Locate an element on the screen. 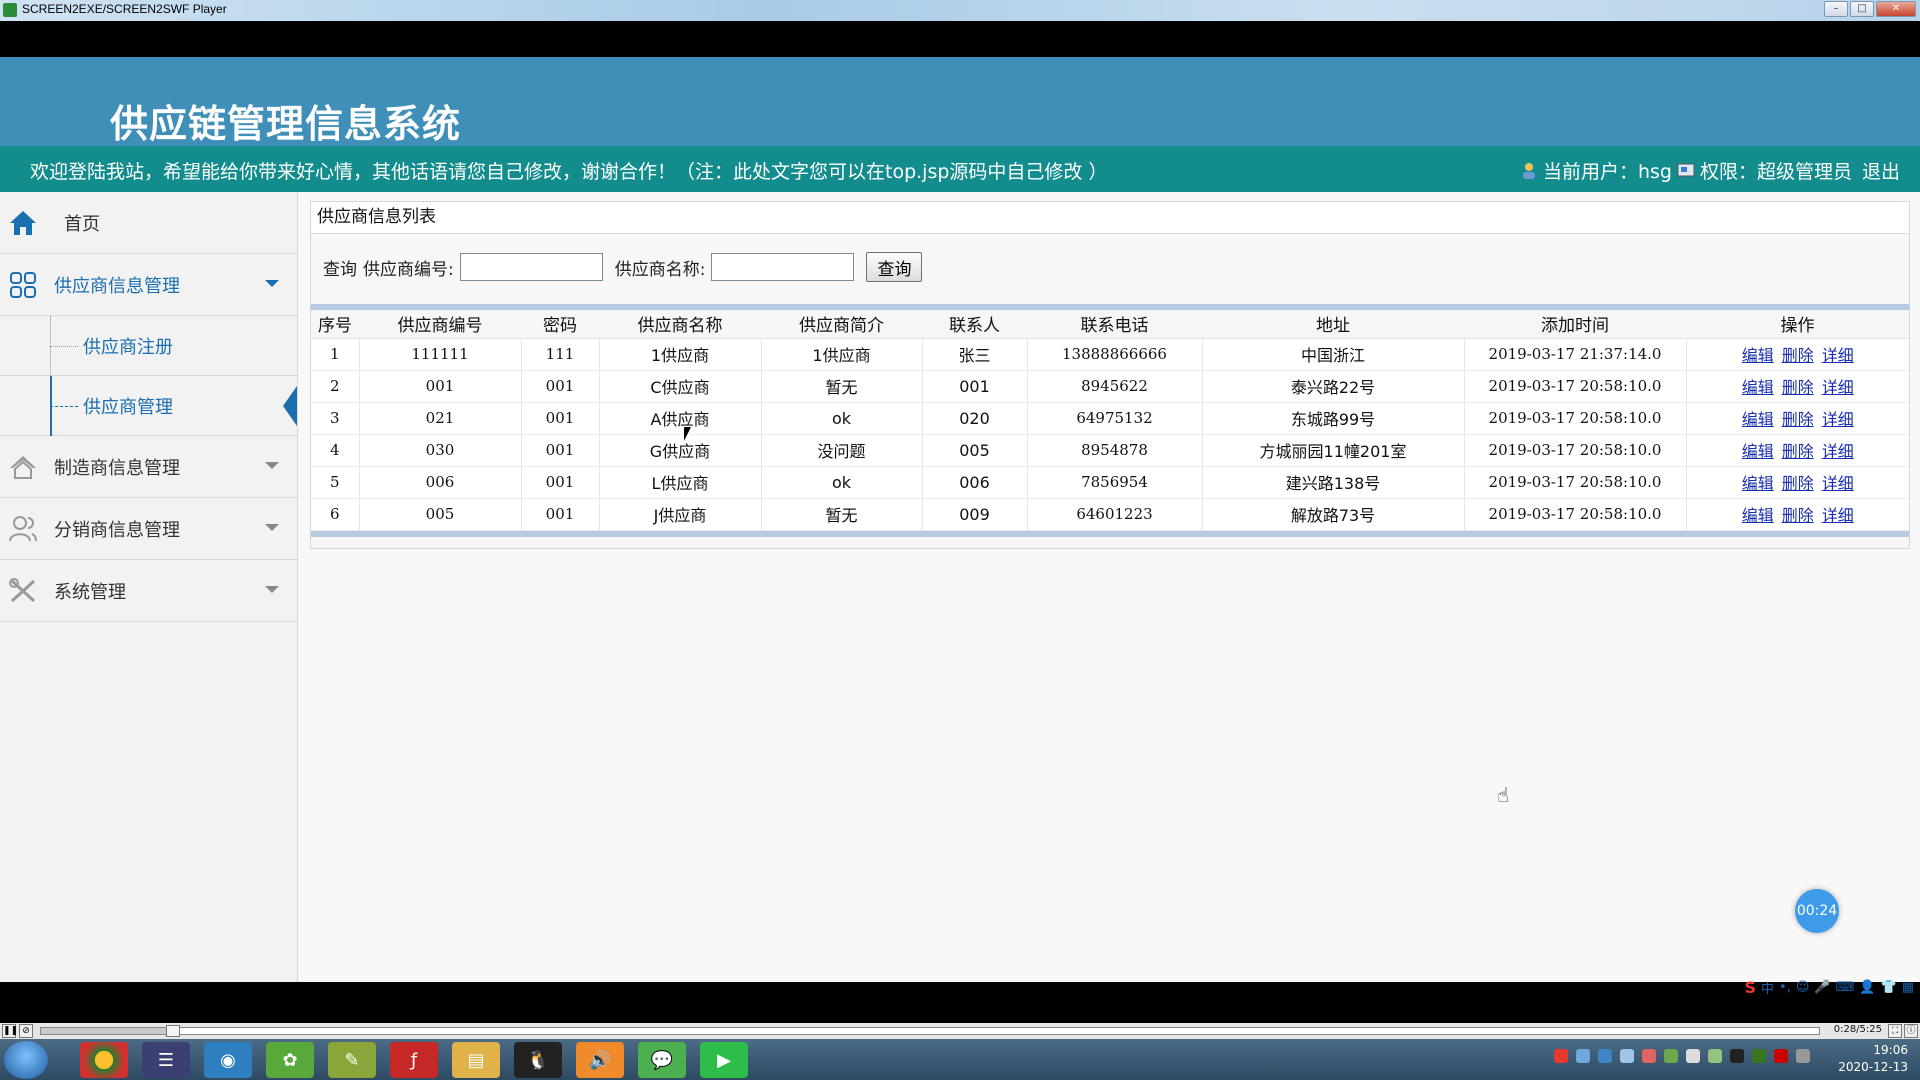 Image resolution: width=1920 pixels, height=1080 pixels. keyboard-icon: ⌨ is located at coordinates (1845, 987).